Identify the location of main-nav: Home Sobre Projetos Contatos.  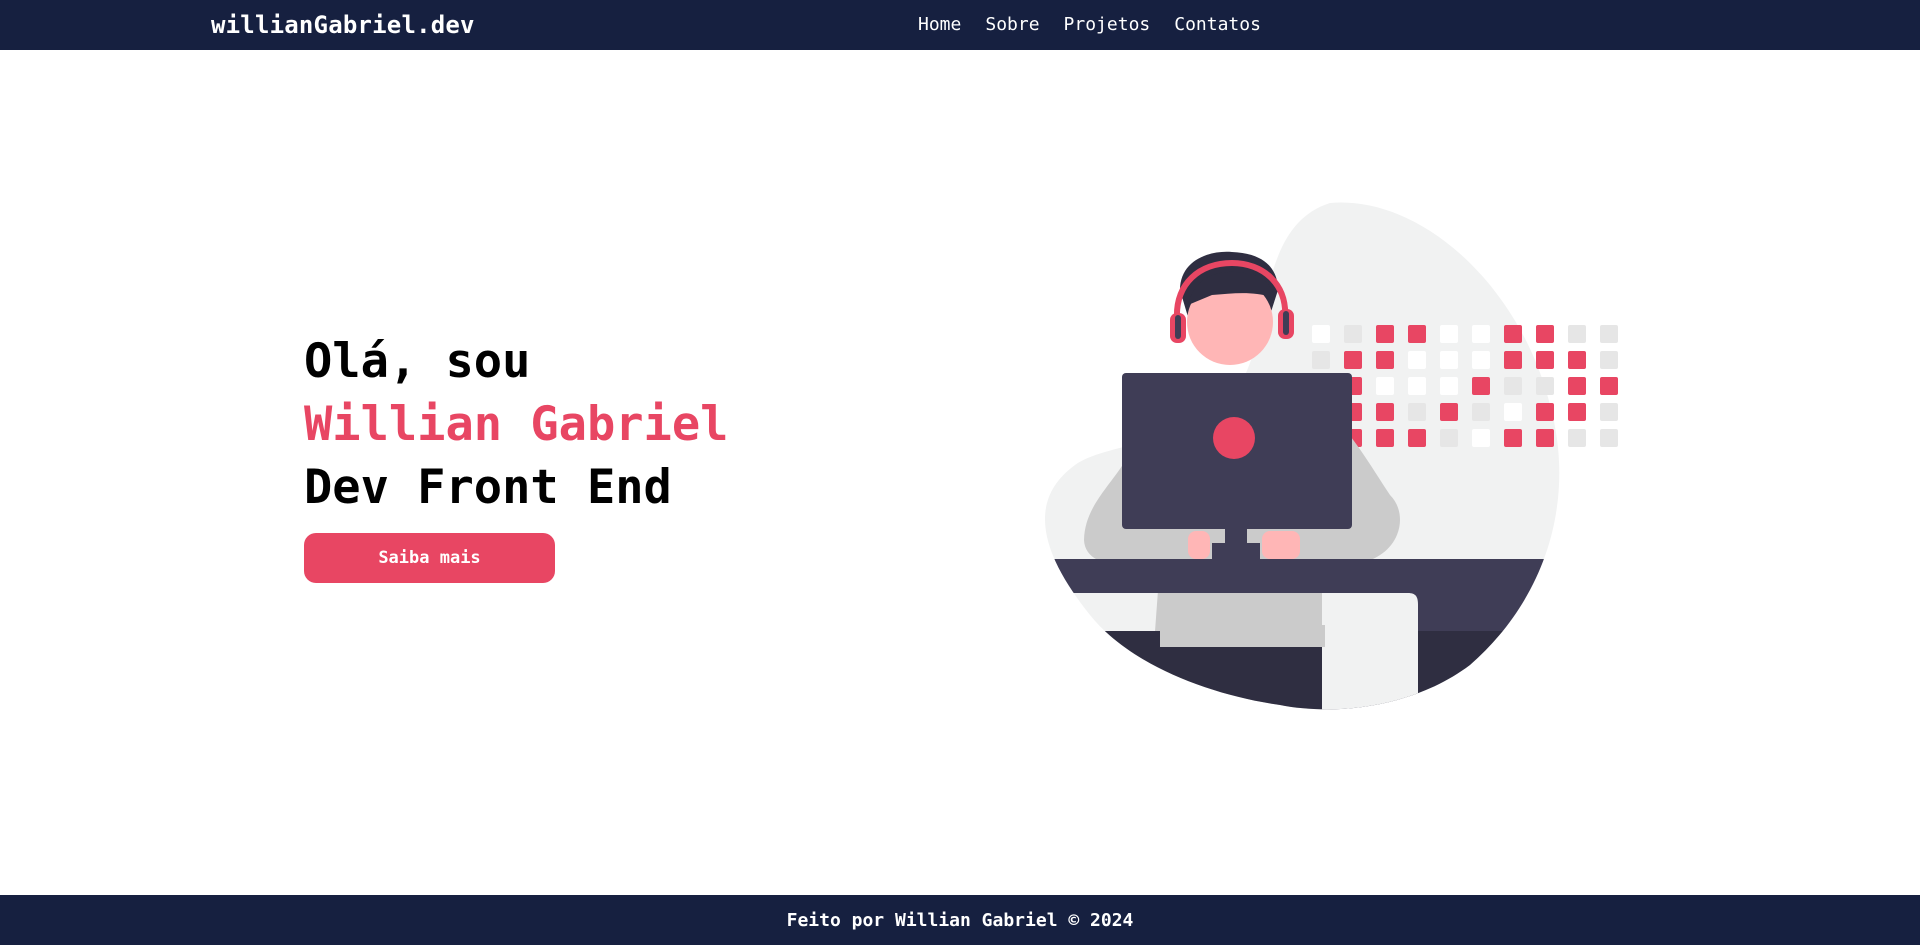
(1089, 25).